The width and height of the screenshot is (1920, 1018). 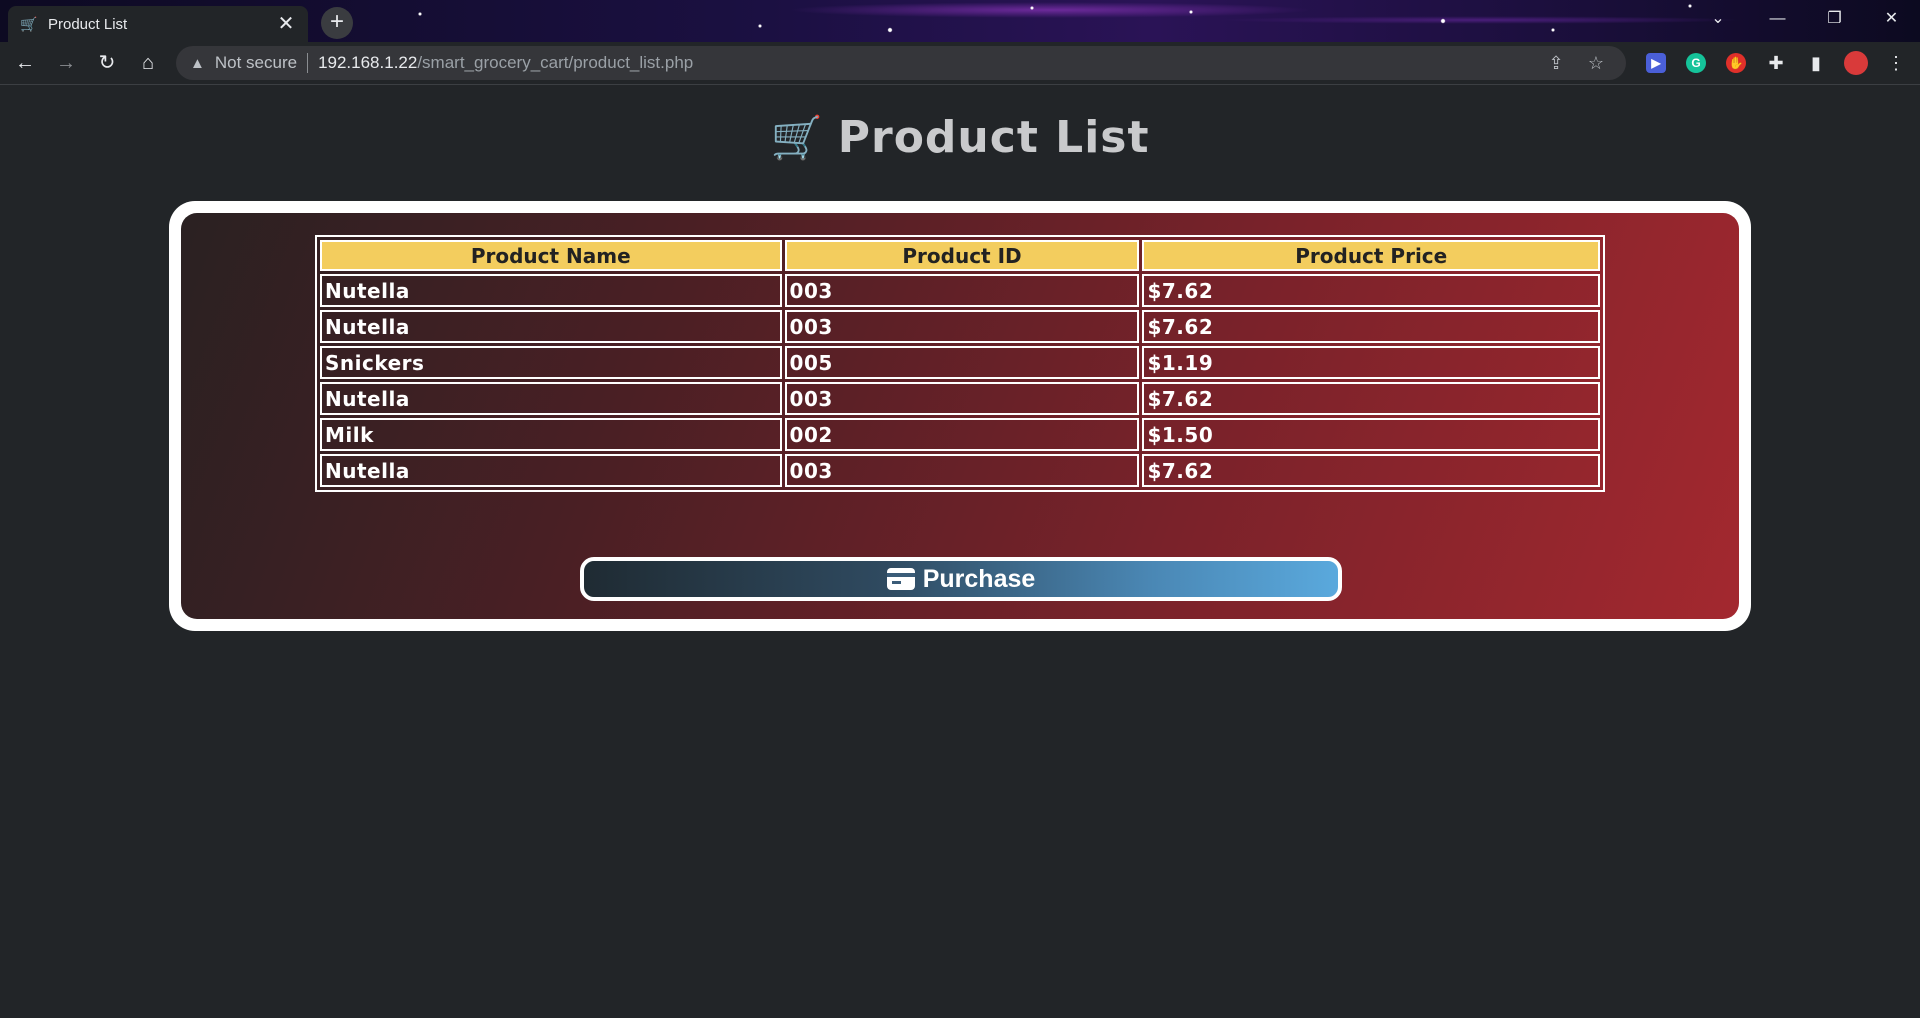 I want to click on credit-card-icon, so click(x=900, y=579).